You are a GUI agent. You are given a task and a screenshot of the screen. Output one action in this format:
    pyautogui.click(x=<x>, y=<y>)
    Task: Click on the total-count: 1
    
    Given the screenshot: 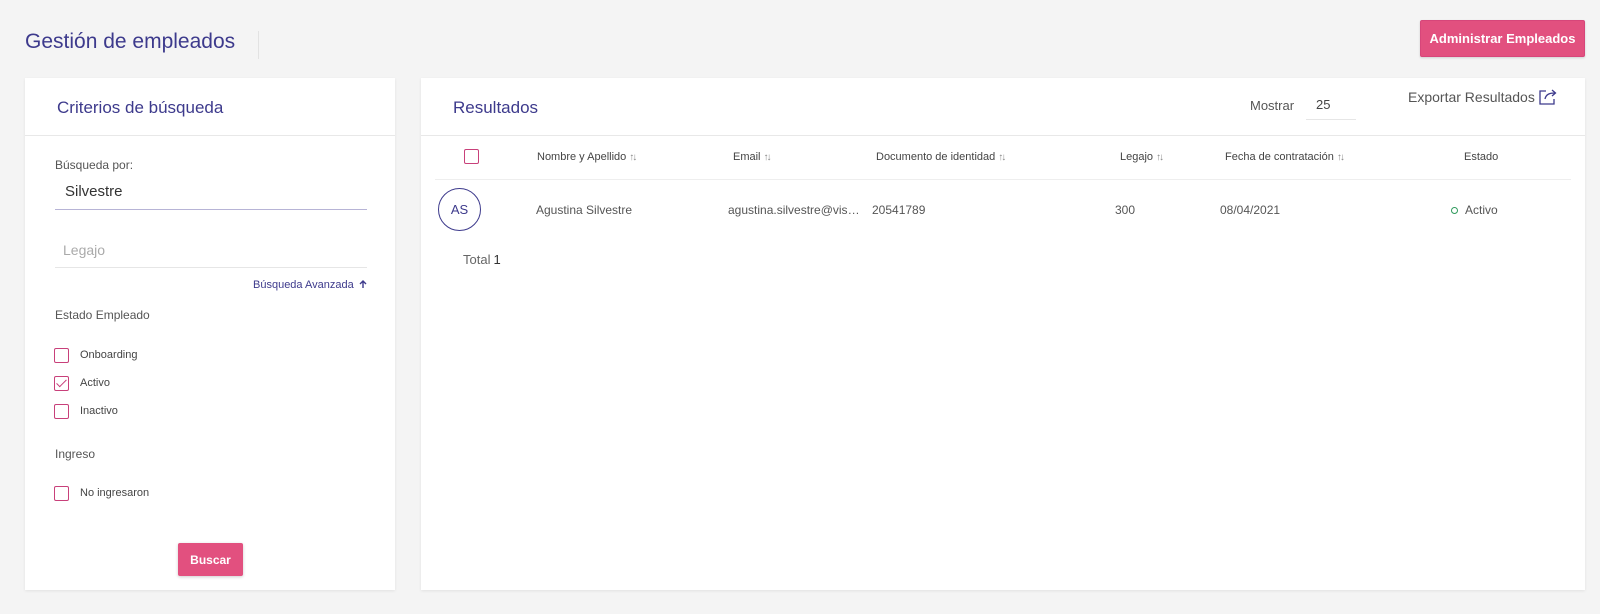 What is the action you would take?
    pyautogui.click(x=497, y=259)
    